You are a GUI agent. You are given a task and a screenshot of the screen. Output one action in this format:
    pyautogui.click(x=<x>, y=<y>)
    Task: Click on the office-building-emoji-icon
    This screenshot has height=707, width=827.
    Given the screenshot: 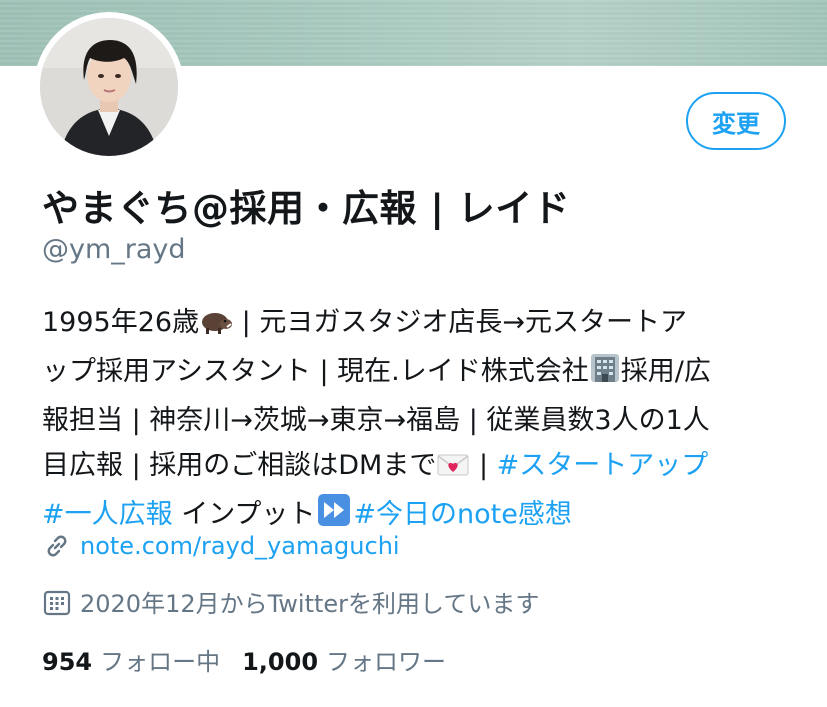 What is the action you would take?
    pyautogui.click(x=605, y=375)
    